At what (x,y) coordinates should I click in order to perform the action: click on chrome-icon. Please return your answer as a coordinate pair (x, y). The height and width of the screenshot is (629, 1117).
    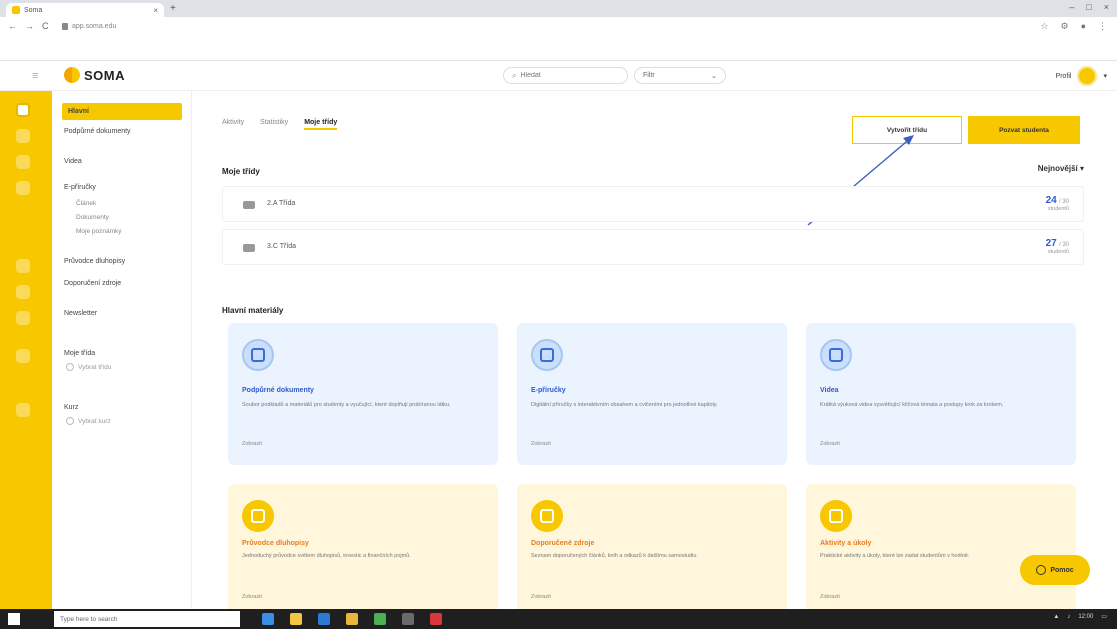
    Looking at the image, I should click on (380, 619).